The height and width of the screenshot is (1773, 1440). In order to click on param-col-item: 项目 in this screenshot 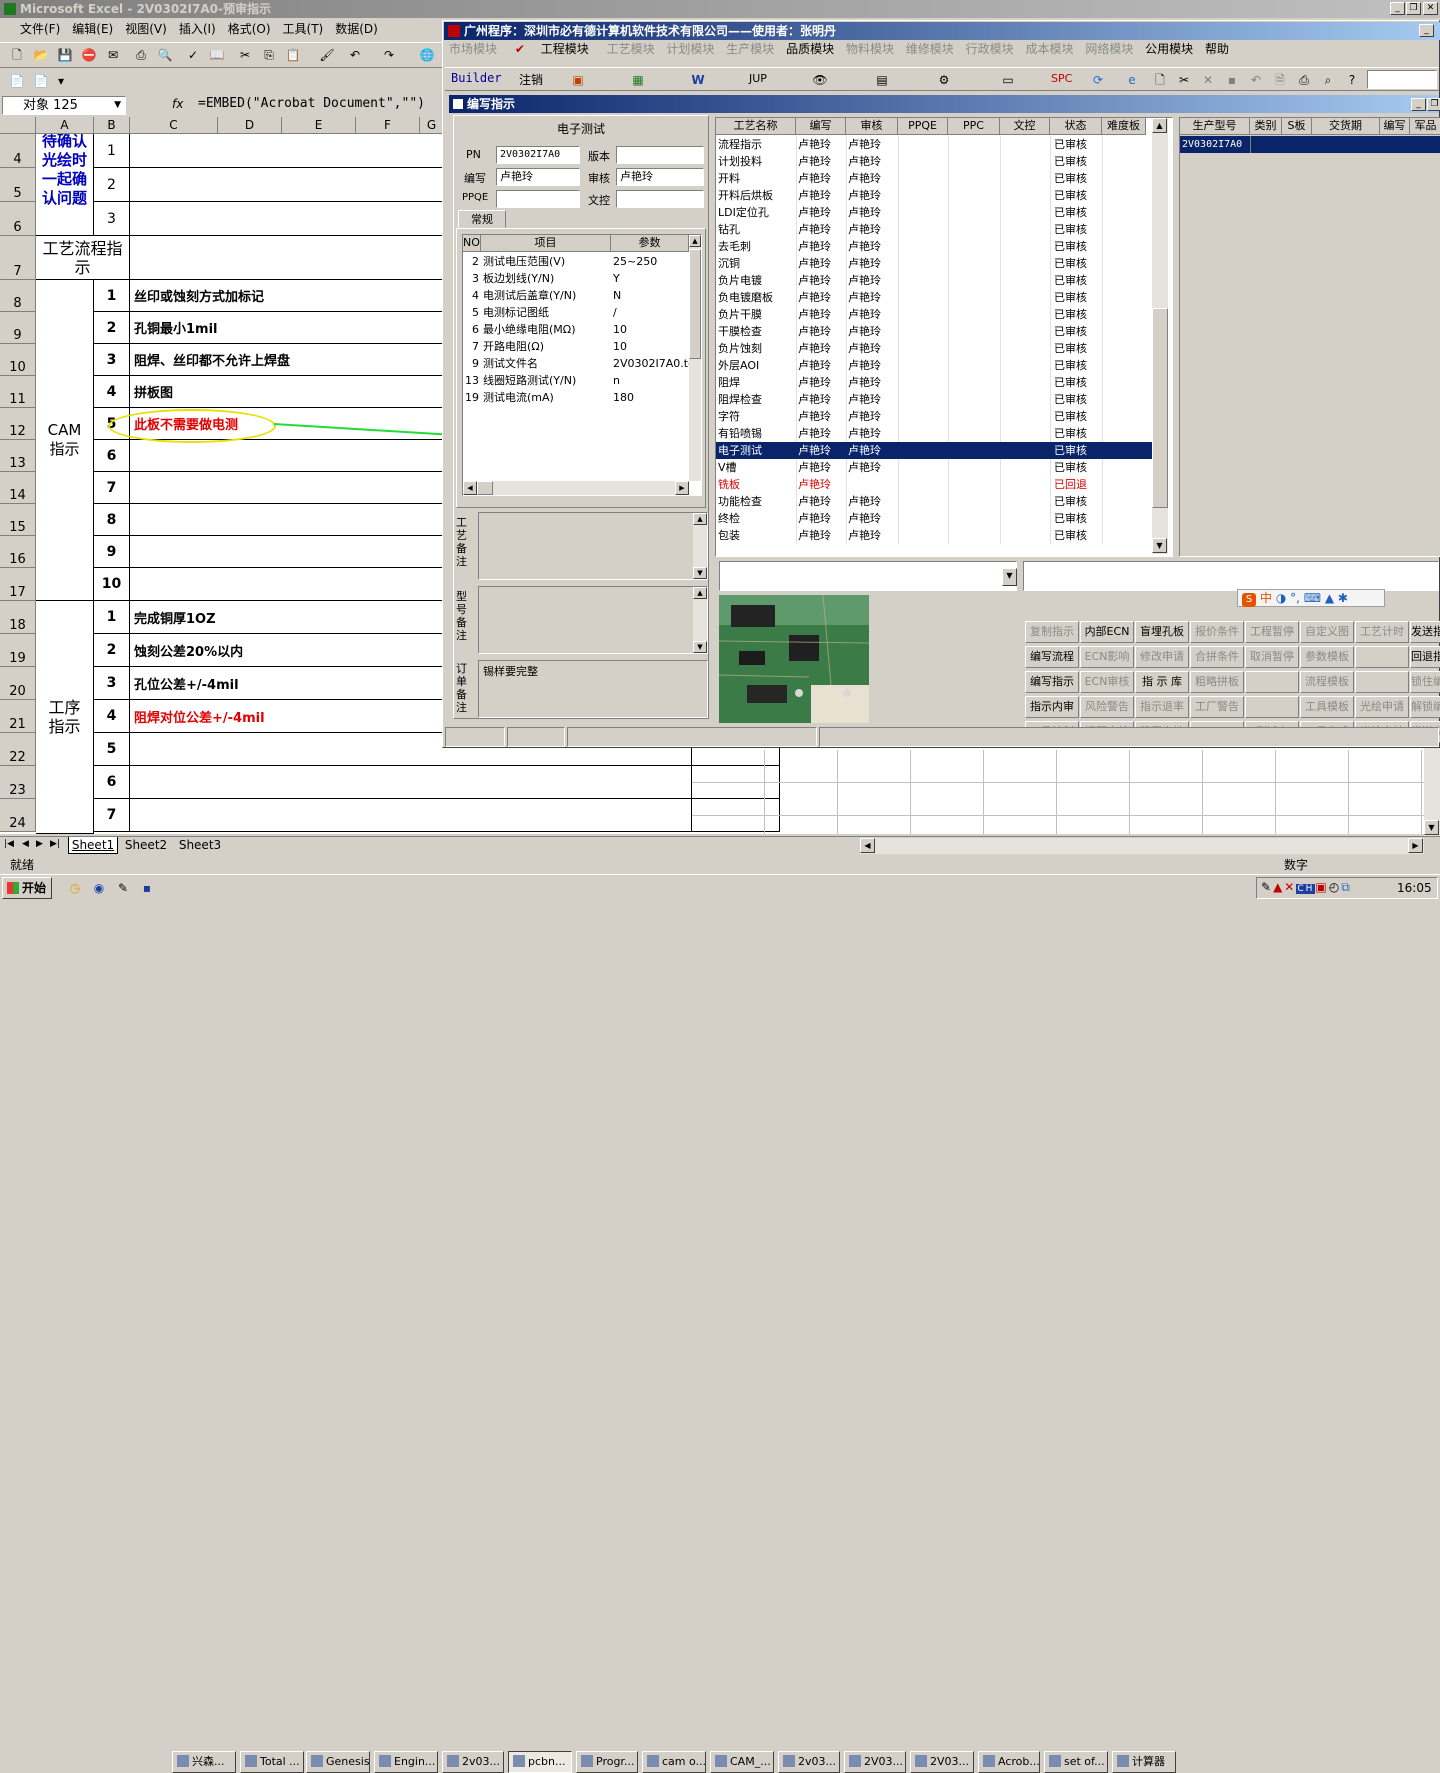, I will do `click(546, 243)`.